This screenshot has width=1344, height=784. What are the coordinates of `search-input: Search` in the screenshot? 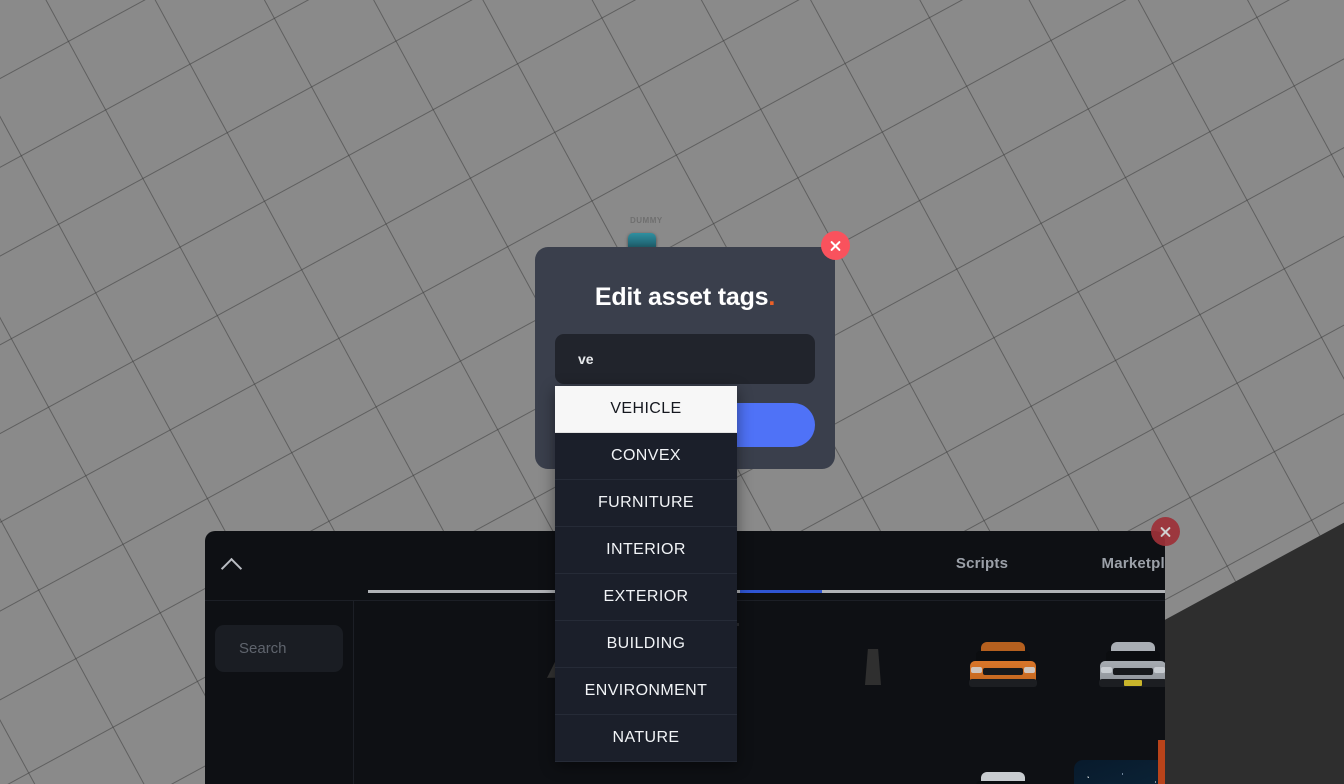 It's located at (279, 648).